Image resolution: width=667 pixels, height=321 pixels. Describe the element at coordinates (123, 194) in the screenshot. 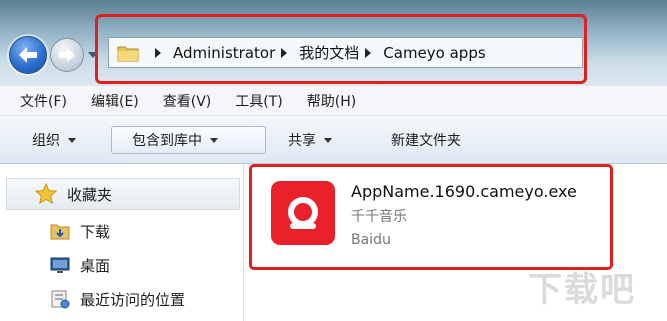

I see `sidebar-favorites: 收藏夹` at that location.